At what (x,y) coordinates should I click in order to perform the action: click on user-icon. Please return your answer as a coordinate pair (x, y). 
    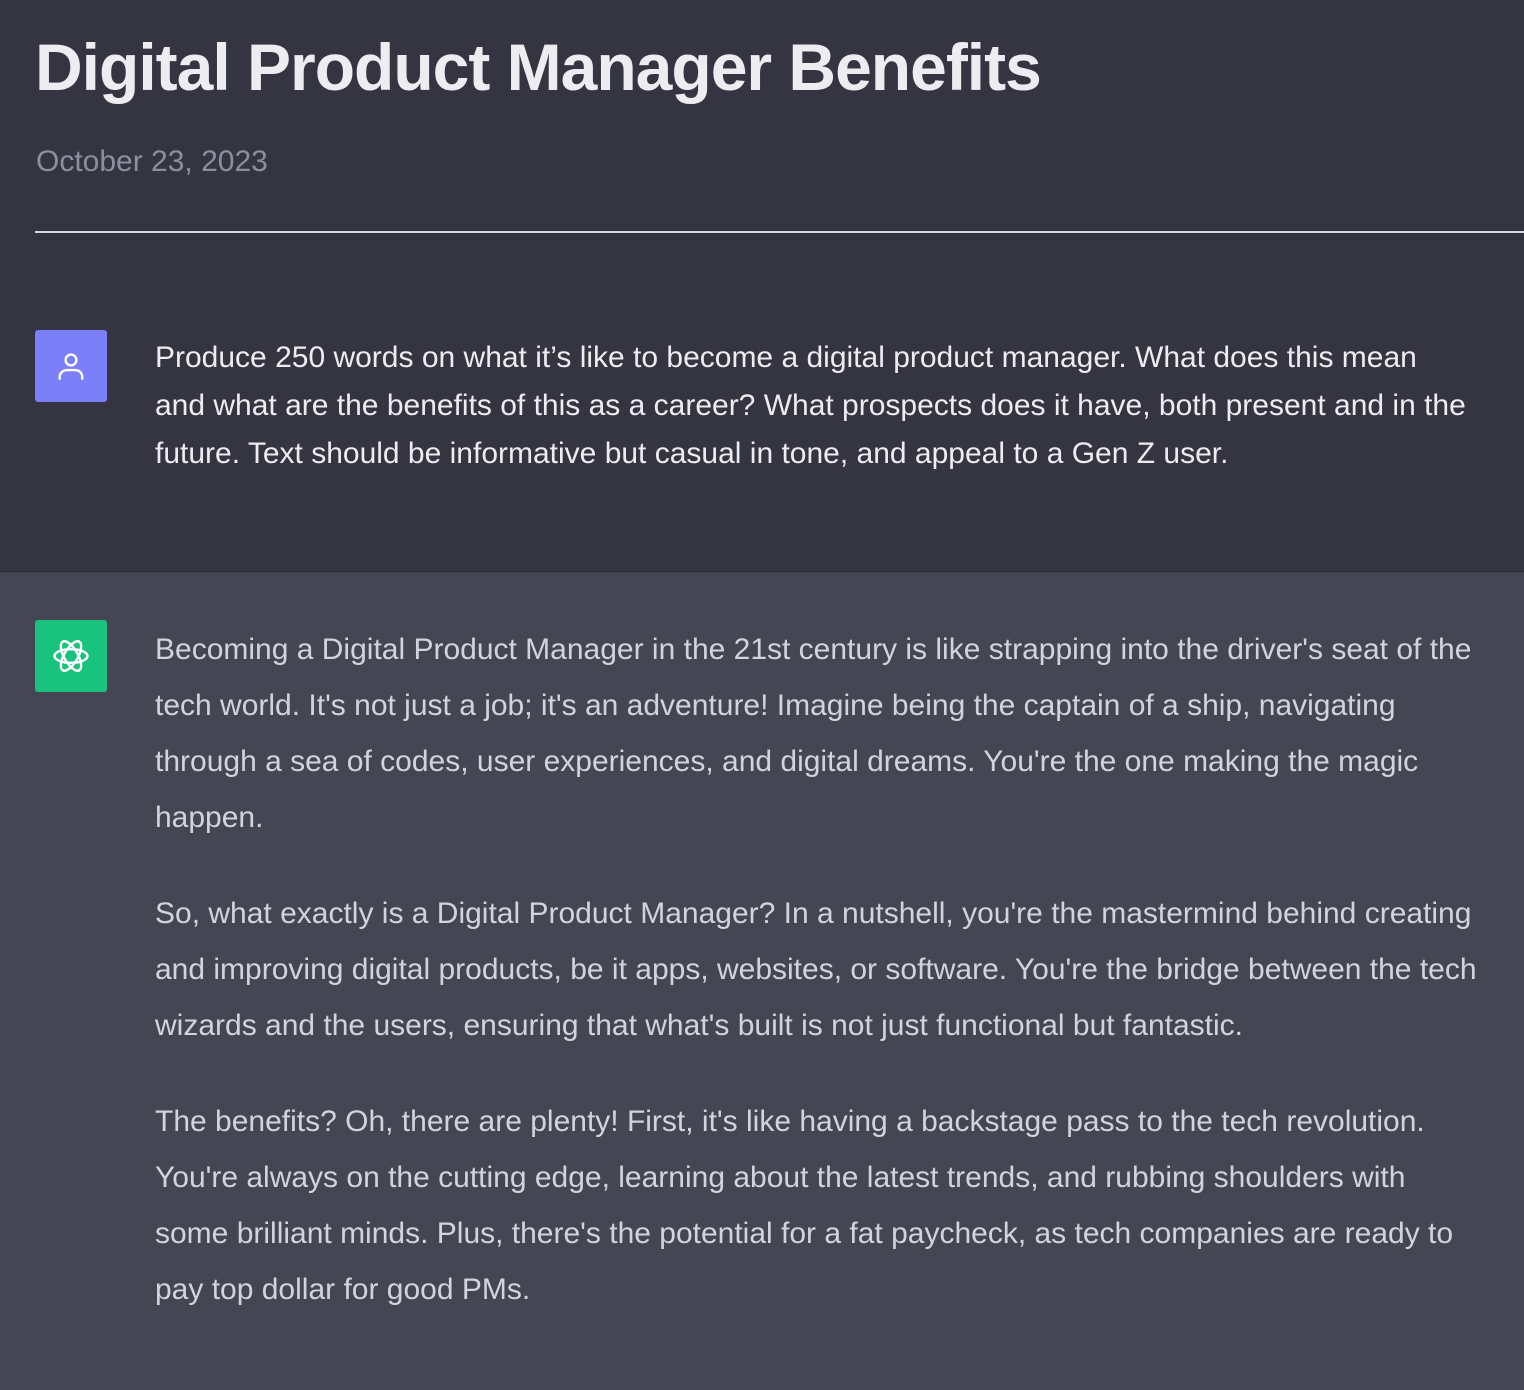
    Looking at the image, I should click on (71, 366).